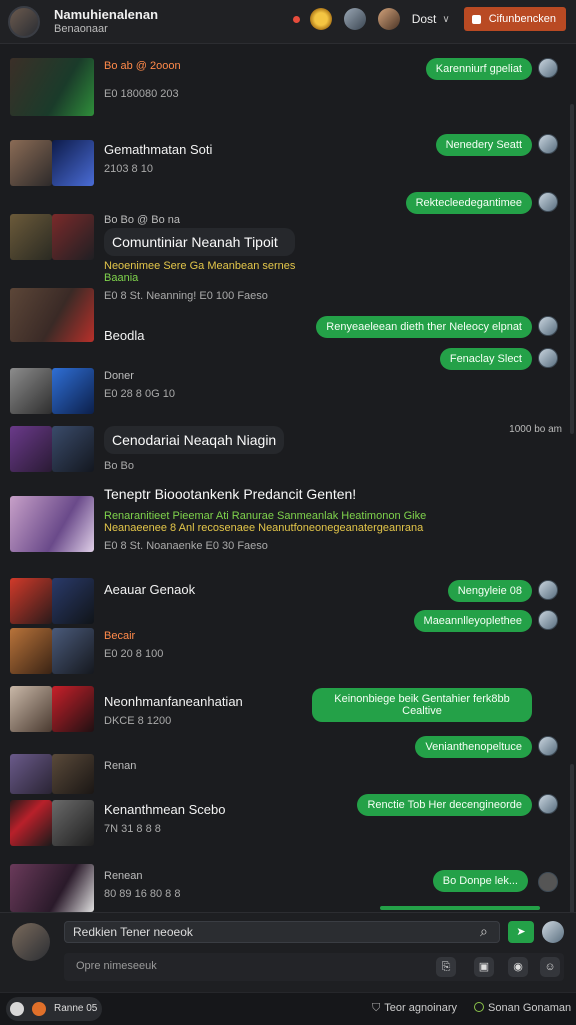 The height and width of the screenshot is (1025, 576). Describe the element at coordinates (473, 747) in the screenshot. I see `outgoing-bubble: Venianthenopeltuce` at that location.